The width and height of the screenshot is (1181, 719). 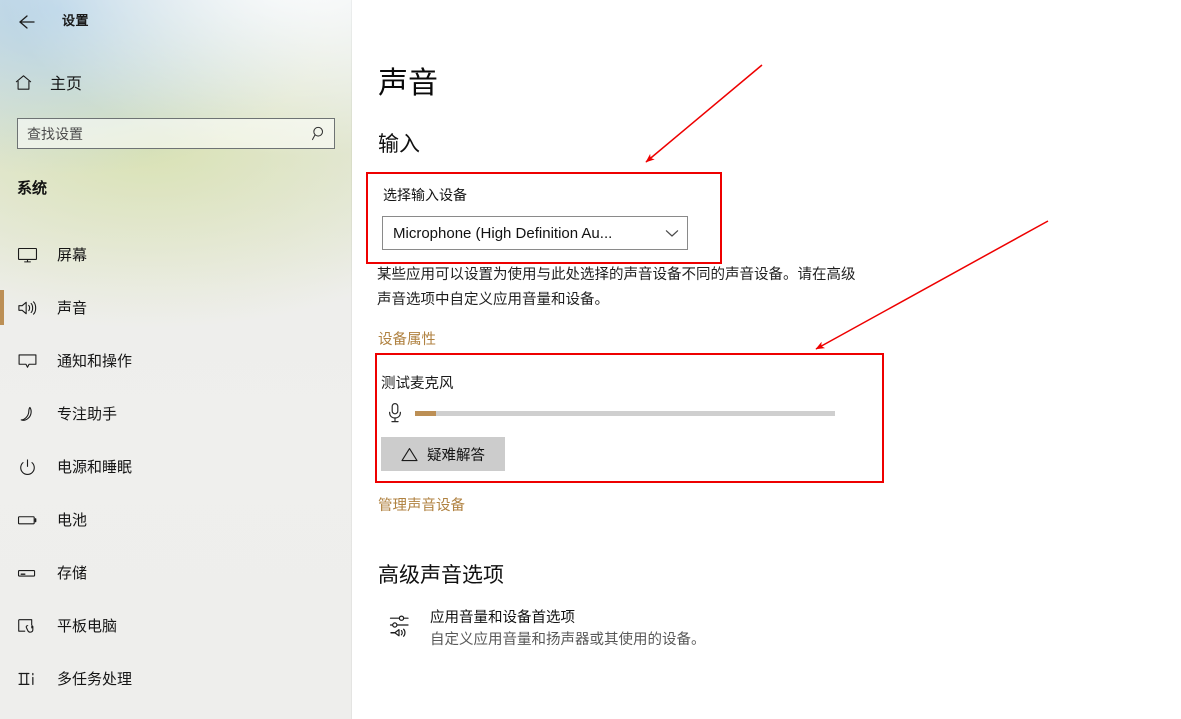 What do you see at coordinates (32, 520) in the screenshot?
I see `battery-icon` at bounding box center [32, 520].